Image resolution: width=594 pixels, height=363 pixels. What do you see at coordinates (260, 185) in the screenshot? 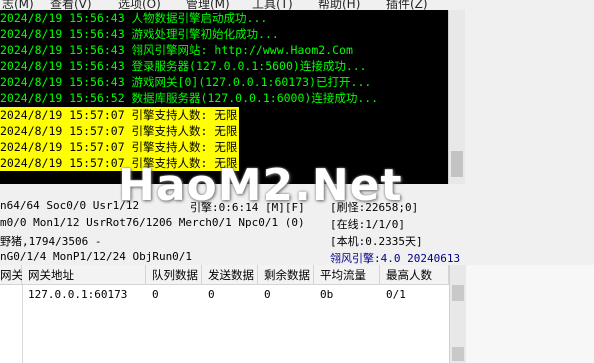
I see `watermark: HaoM2.Net` at bounding box center [260, 185].